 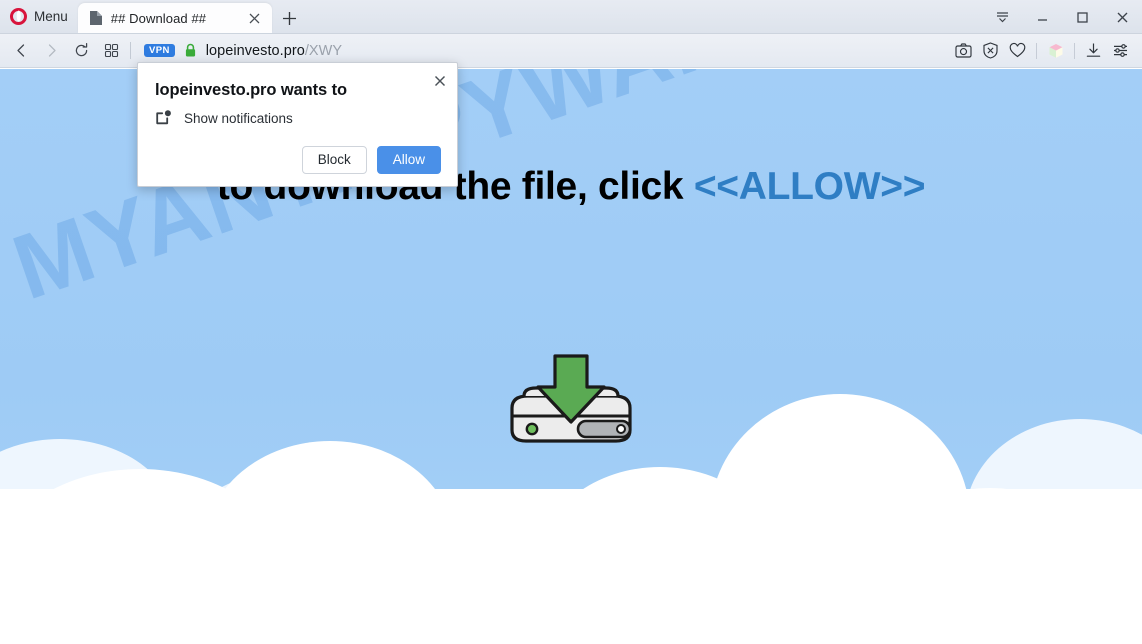 What do you see at coordinates (238, 118) in the screenshot?
I see `permission-label: Show notifications` at bounding box center [238, 118].